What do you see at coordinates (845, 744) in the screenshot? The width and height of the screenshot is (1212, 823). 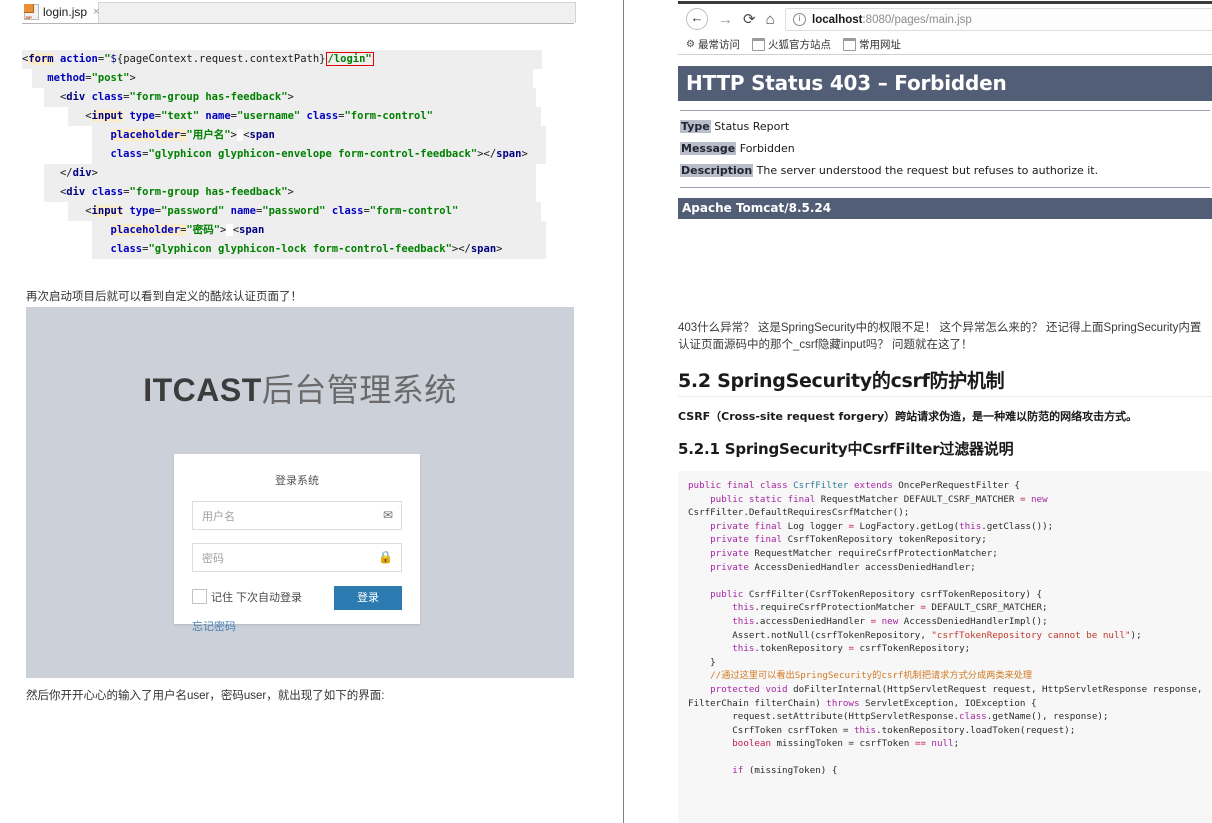 I see `java-token: missingToken = csrfToken` at bounding box center [845, 744].